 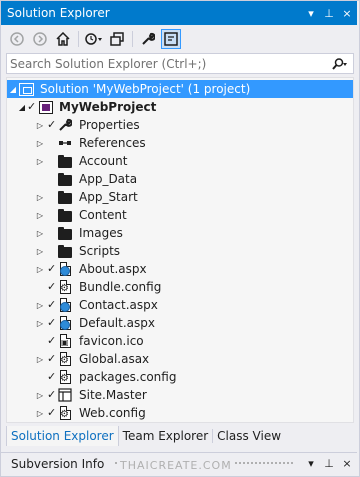 I want to click on tree-item: ▷ ✓ ⚙ Web.config, so click(x=180, y=413).